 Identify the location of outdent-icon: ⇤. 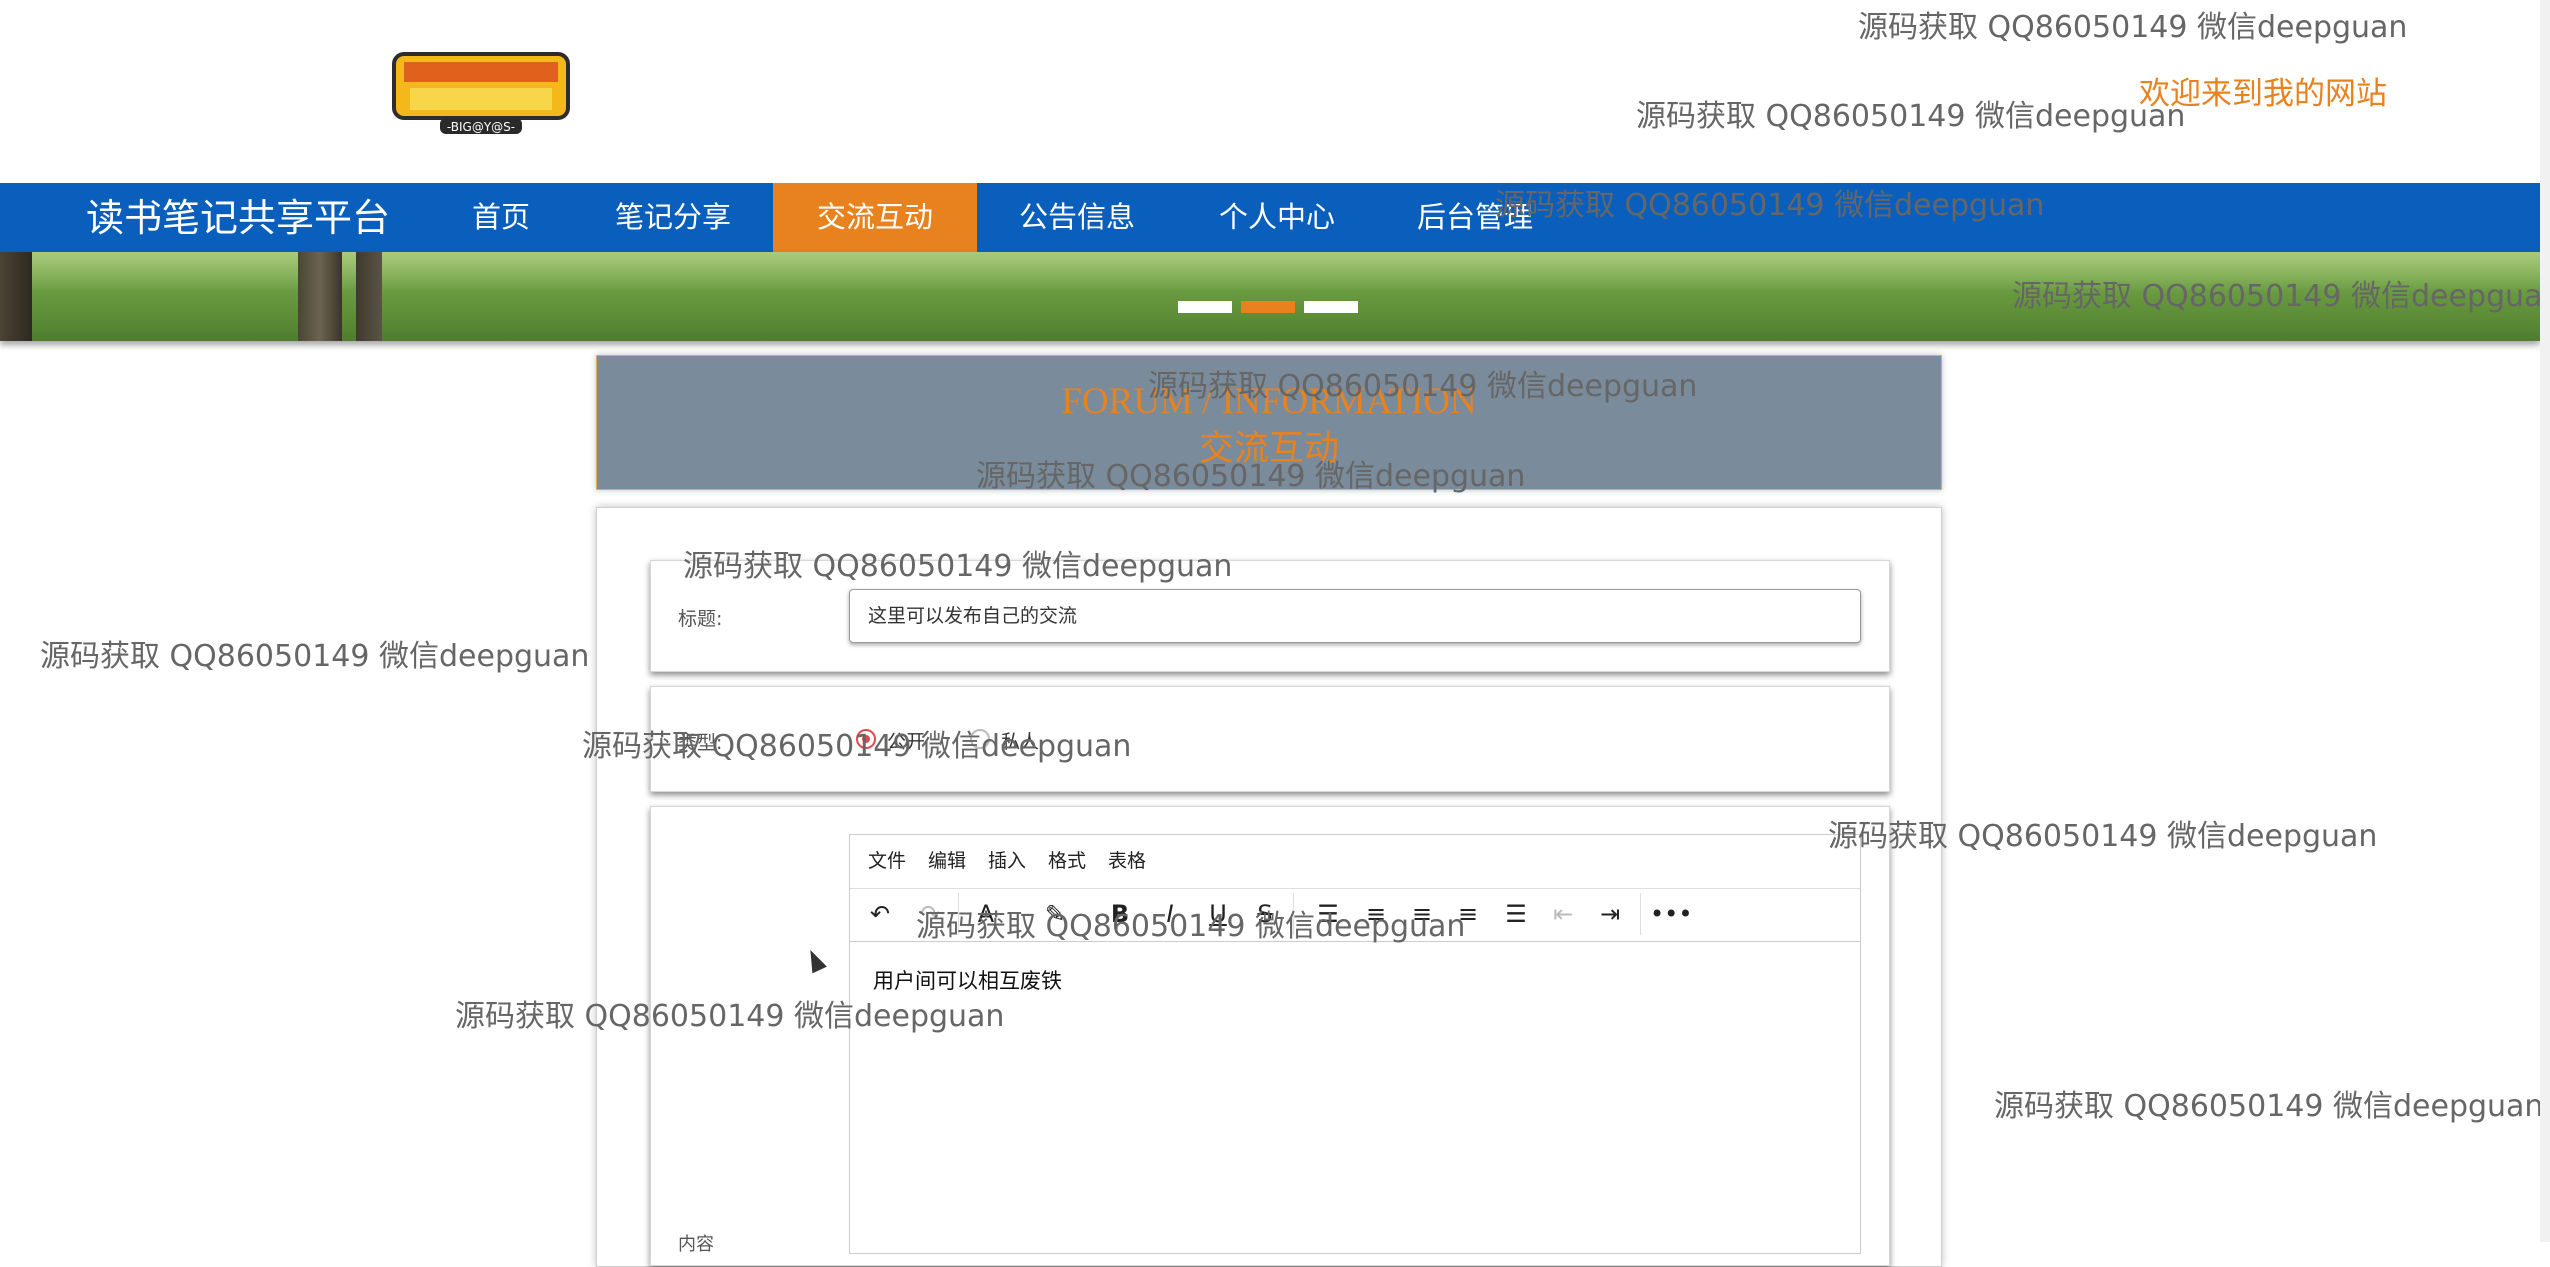
(1563, 914).